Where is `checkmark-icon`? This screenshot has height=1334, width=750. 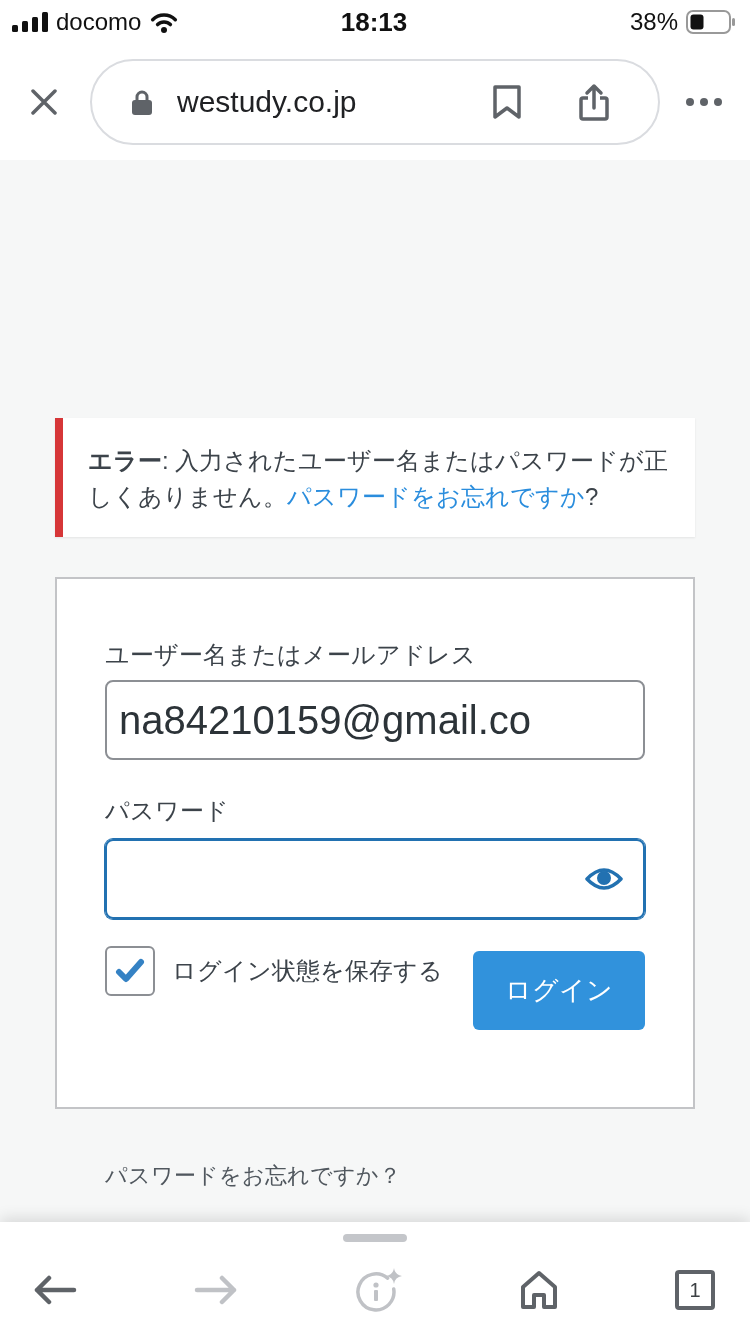 checkmark-icon is located at coordinates (130, 971).